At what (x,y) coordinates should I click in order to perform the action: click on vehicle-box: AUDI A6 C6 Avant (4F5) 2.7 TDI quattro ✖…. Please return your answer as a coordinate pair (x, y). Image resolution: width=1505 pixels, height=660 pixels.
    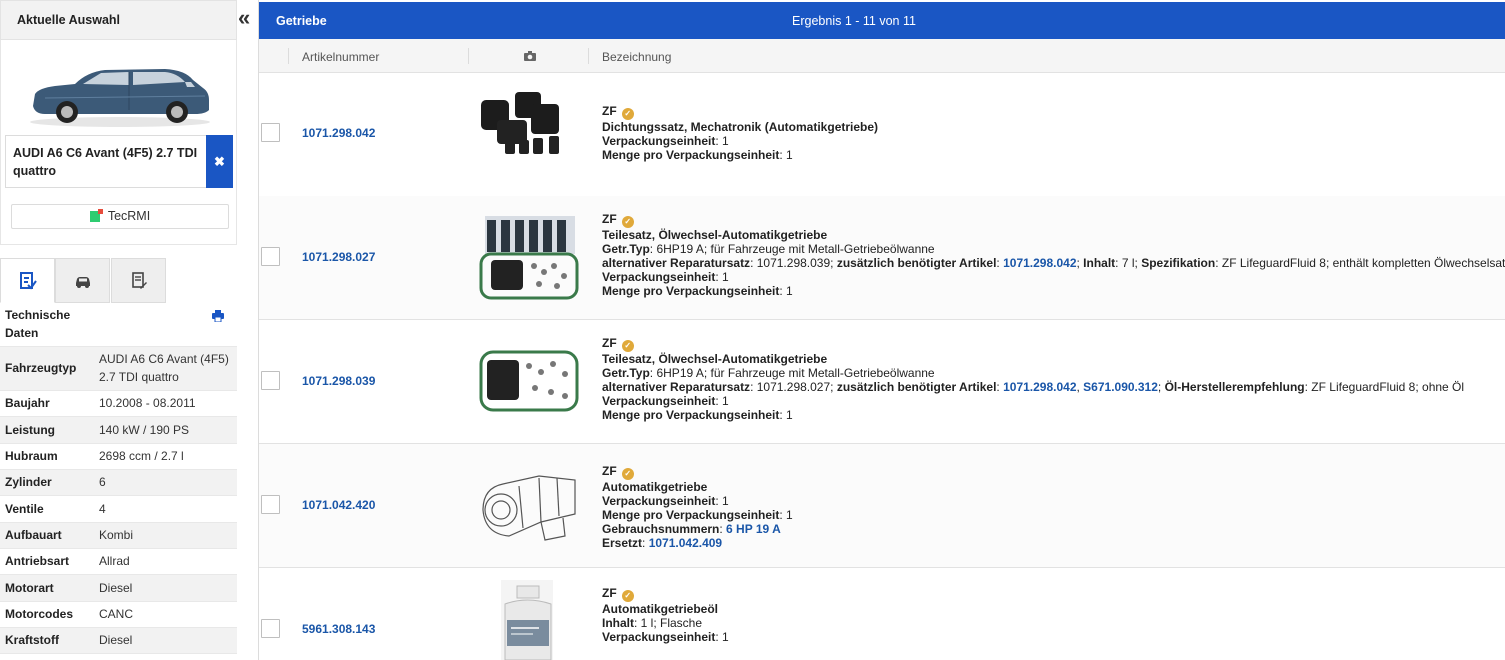
    Looking at the image, I should click on (118, 142).